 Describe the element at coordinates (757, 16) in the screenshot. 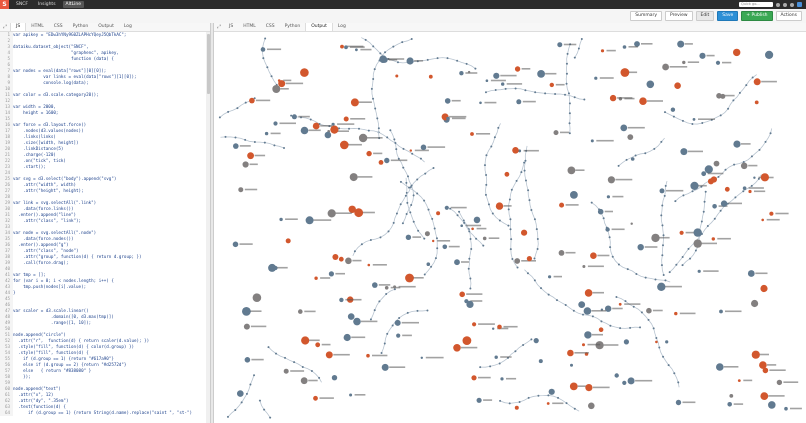

I see `publish-button: + Publish` at that location.